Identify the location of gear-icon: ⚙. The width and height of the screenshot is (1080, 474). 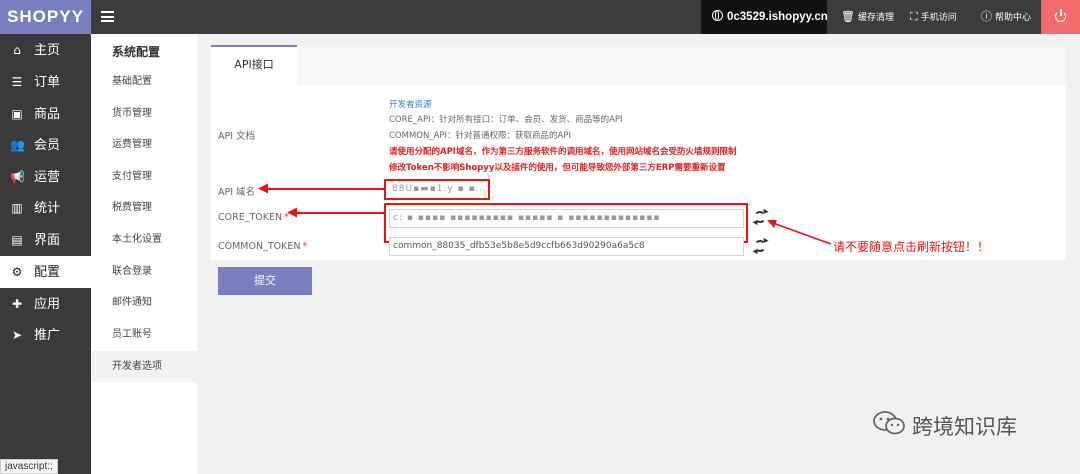
(17, 272).